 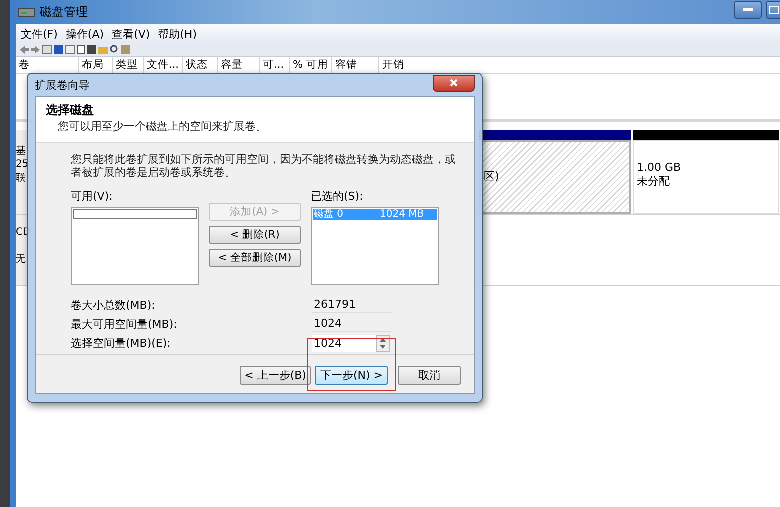 What do you see at coordinates (35, 50) in the screenshot?
I see `forward-arrow-icon` at bounding box center [35, 50].